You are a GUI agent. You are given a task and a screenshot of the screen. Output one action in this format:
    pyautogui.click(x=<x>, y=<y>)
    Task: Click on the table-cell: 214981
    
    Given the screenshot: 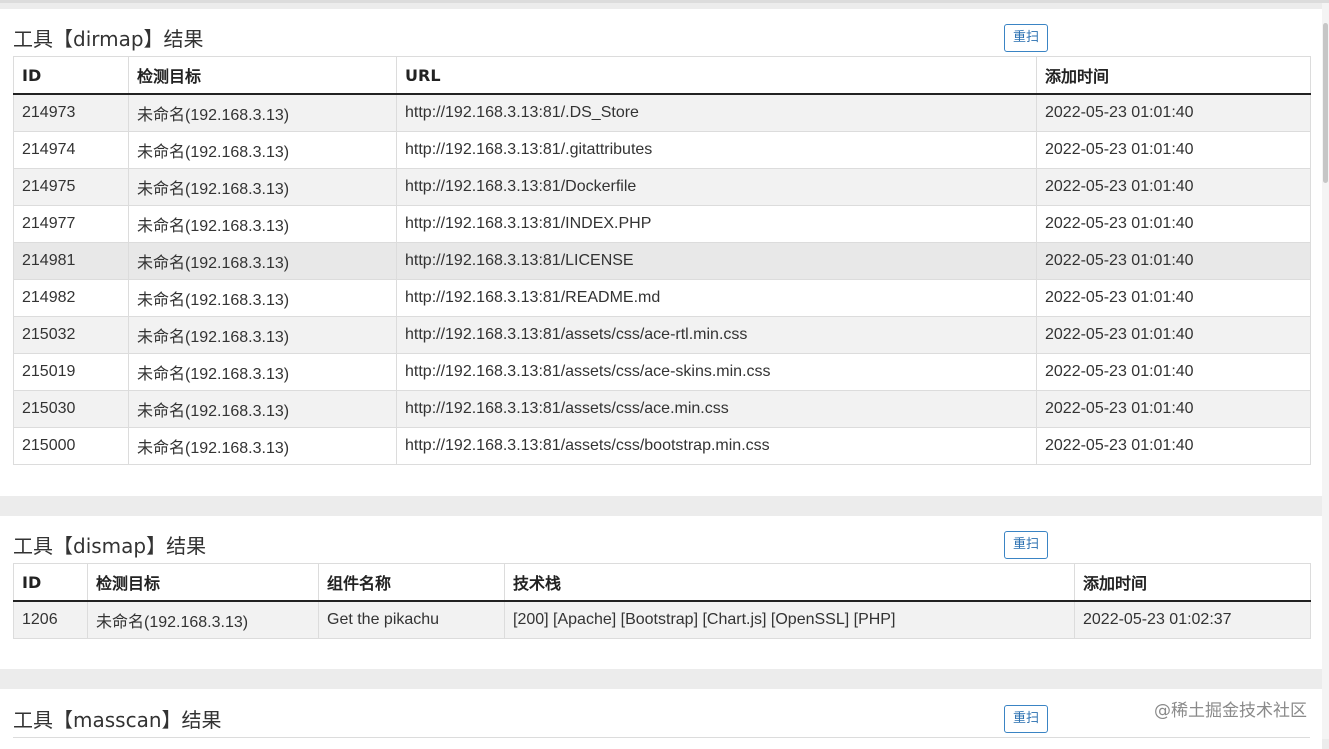 What is the action you would take?
    pyautogui.click(x=71, y=261)
    